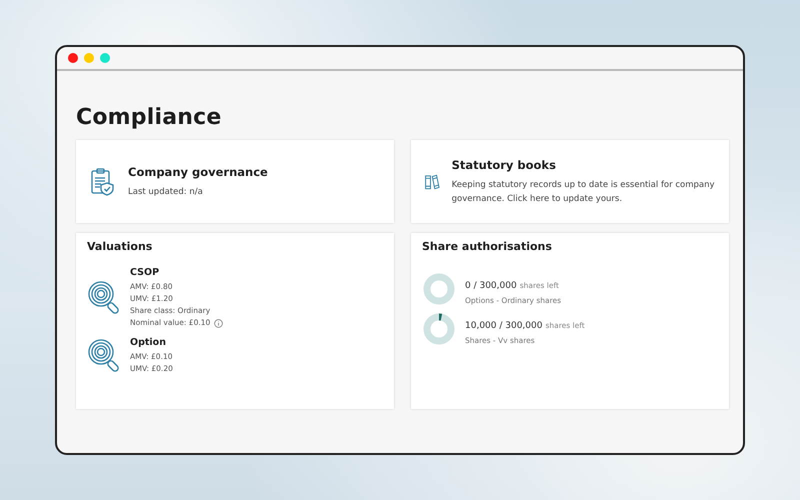 The image size is (800, 500). What do you see at coordinates (73, 58) in the screenshot?
I see `close-dot` at bounding box center [73, 58].